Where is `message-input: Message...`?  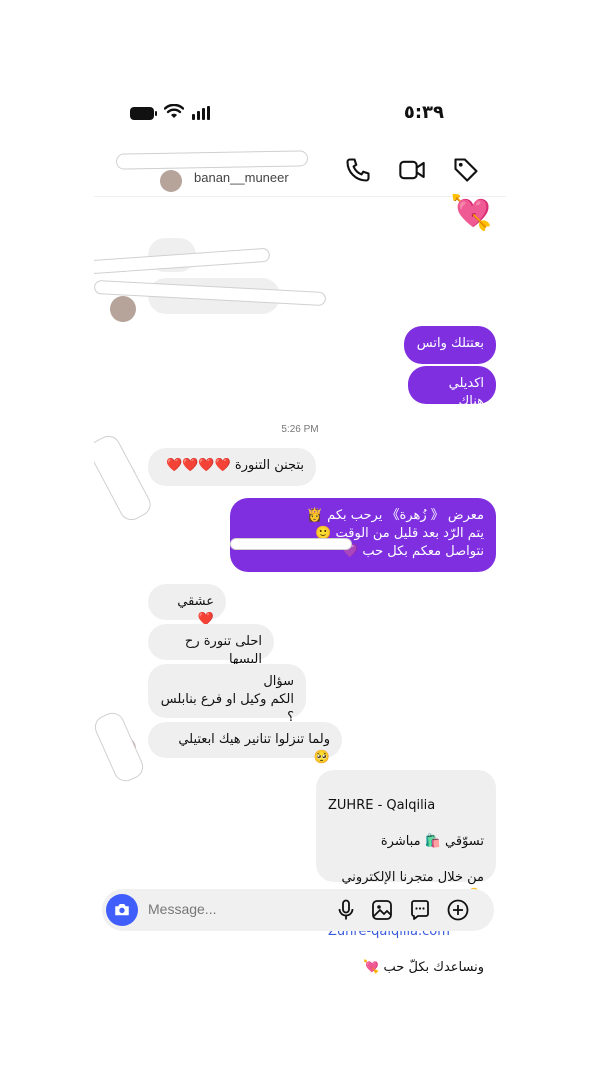 message-input: Message... is located at coordinates (182, 909).